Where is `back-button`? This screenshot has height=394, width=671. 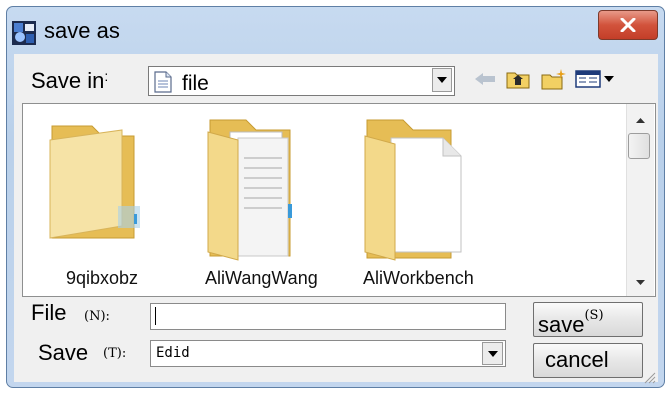
back-button is located at coordinates (485, 79).